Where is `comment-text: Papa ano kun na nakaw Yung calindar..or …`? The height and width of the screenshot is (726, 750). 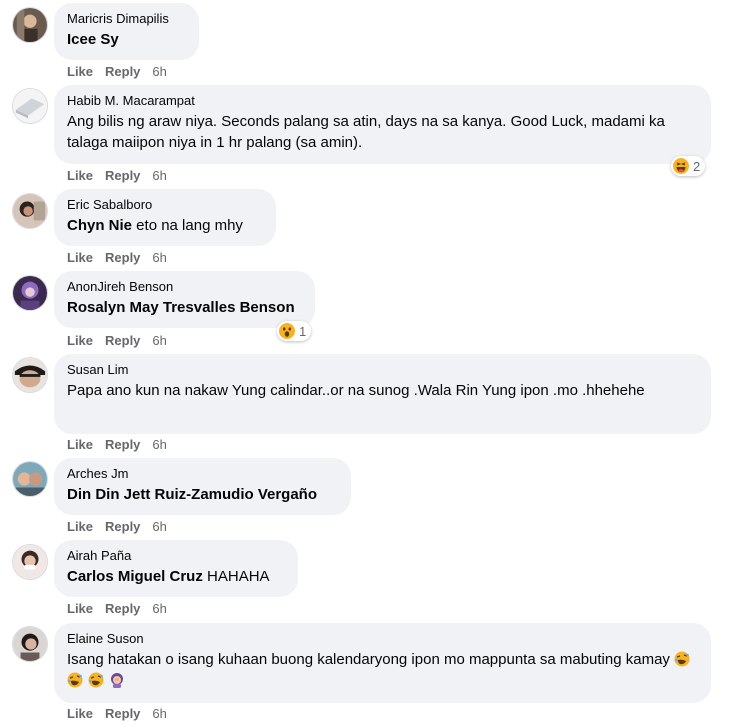
comment-text: Papa ano kun na nakaw Yung calindar..or … is located at coordinates (356, 390).